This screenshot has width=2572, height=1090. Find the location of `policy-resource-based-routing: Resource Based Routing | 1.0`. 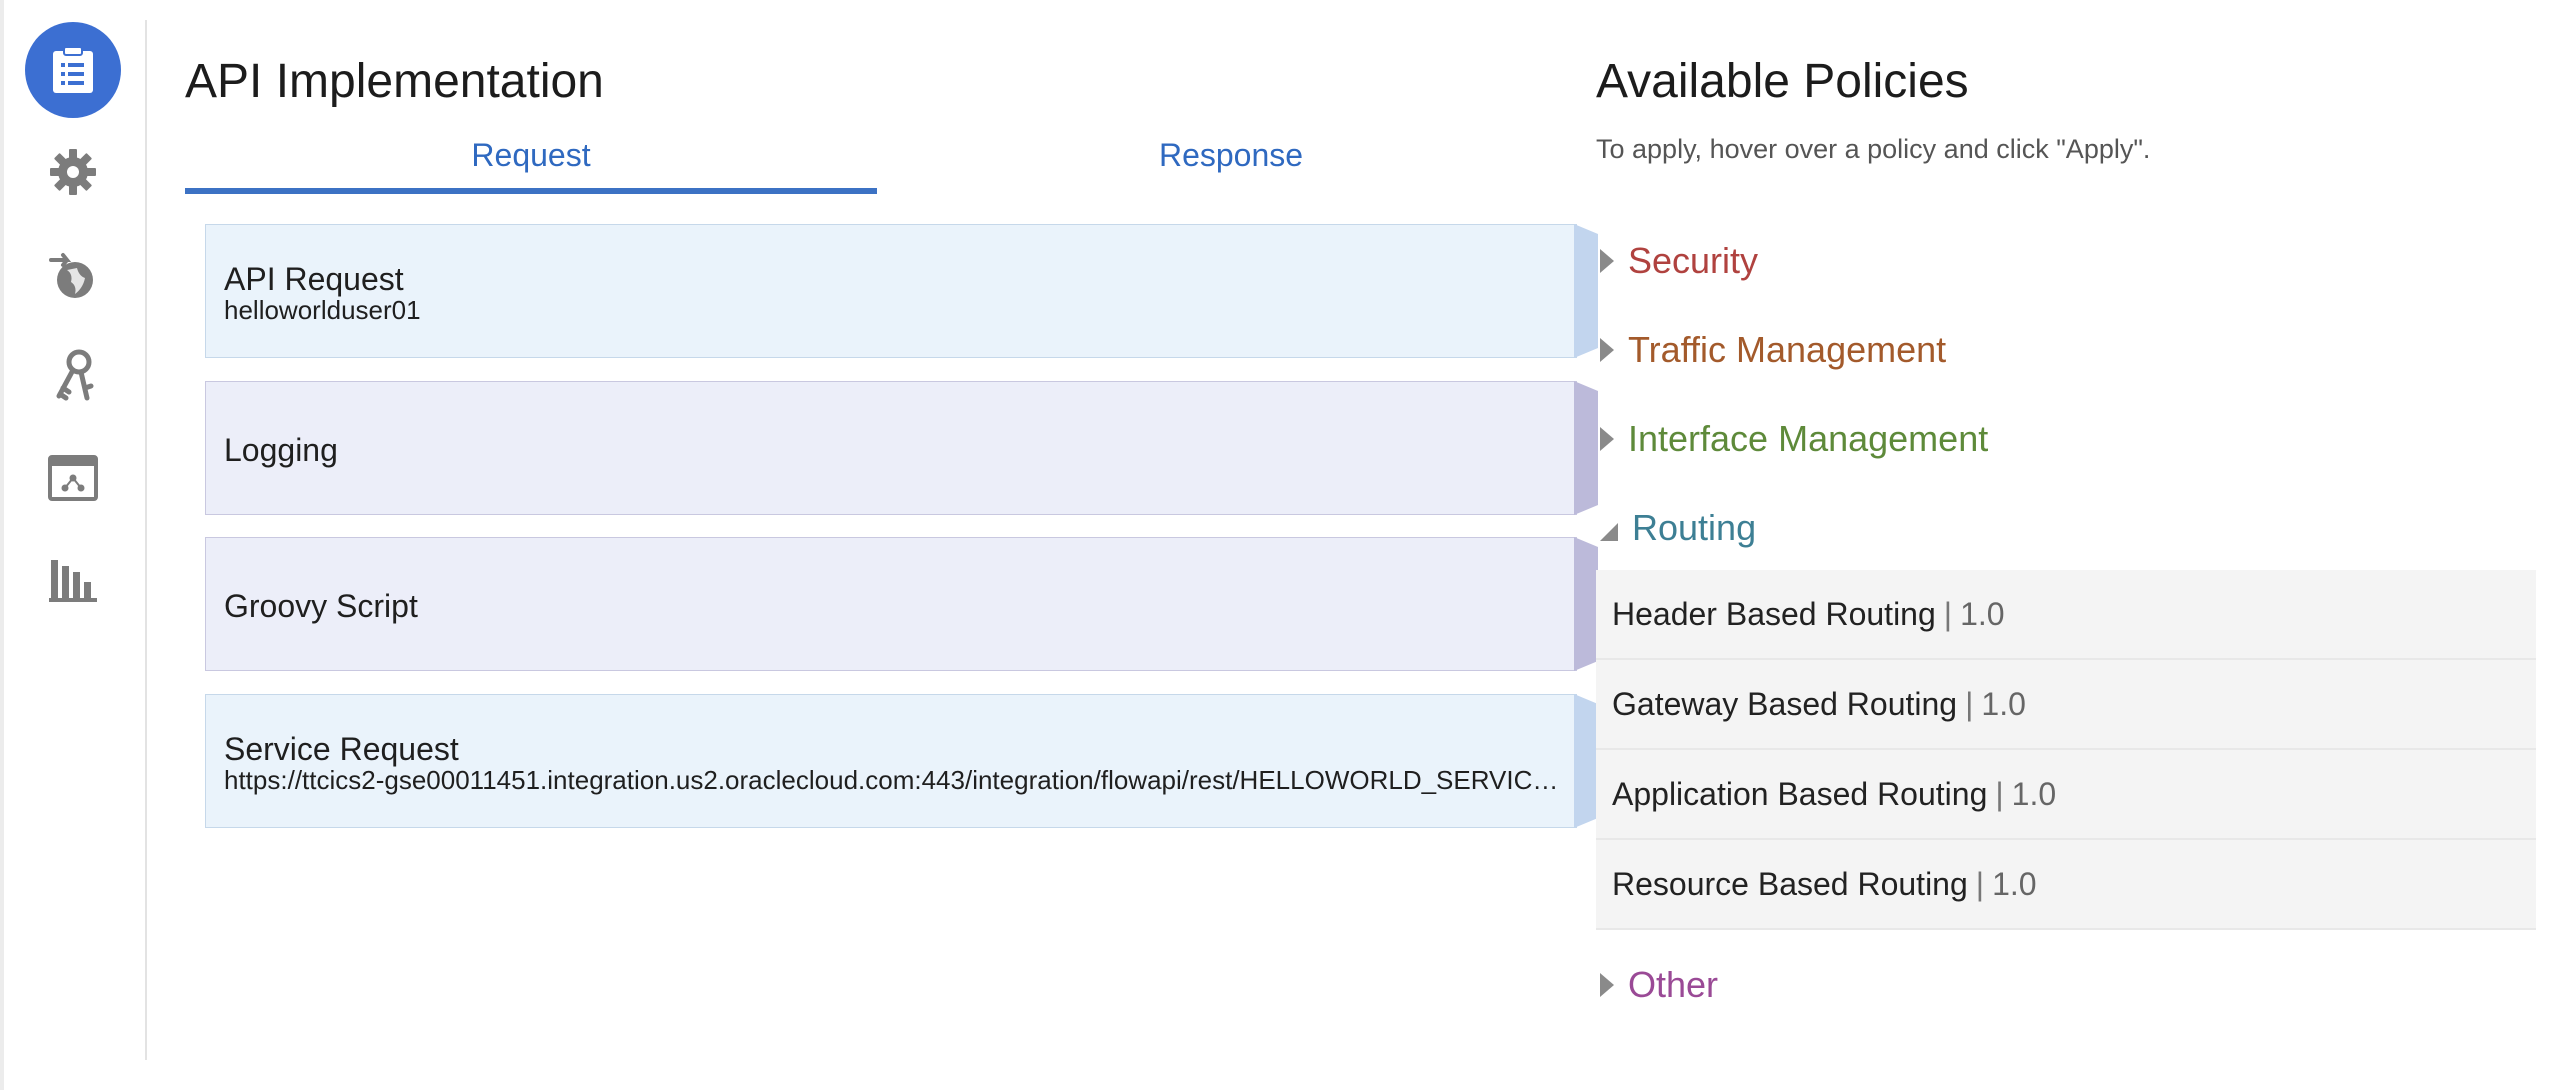

policy-resource-based-routing: Resource Based Routing | 1.0 is located at coordinates (2066, 885).